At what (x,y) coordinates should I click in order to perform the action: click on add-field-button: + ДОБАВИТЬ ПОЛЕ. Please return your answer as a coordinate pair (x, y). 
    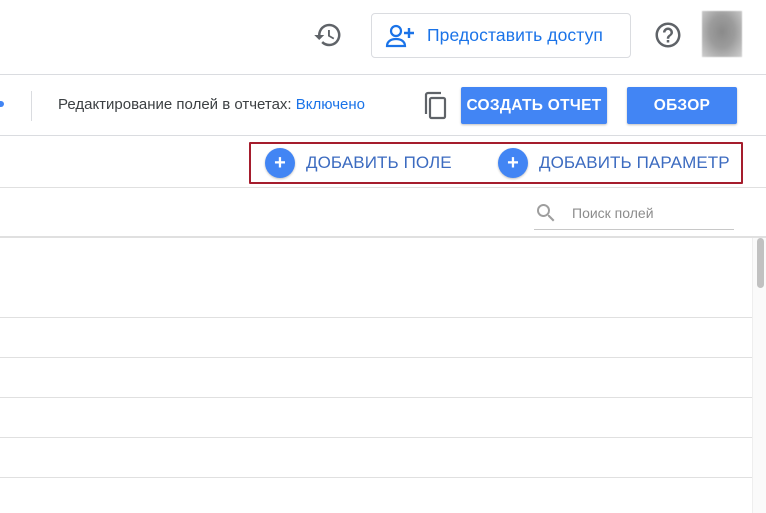
    Looking at the image, I should click on (358, 163).